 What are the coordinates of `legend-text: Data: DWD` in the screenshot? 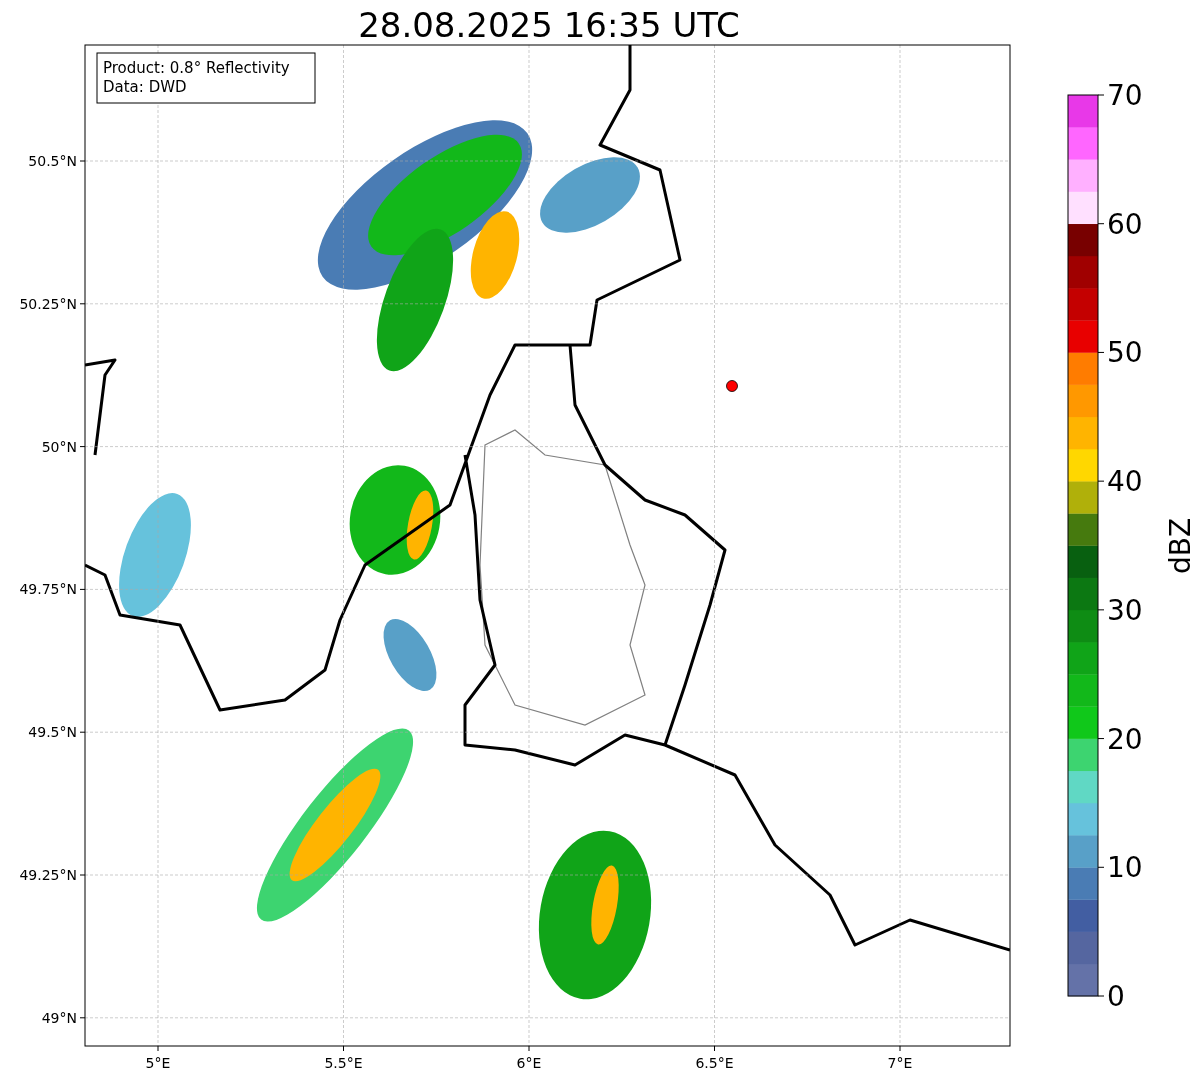 It's located at (145, 87).